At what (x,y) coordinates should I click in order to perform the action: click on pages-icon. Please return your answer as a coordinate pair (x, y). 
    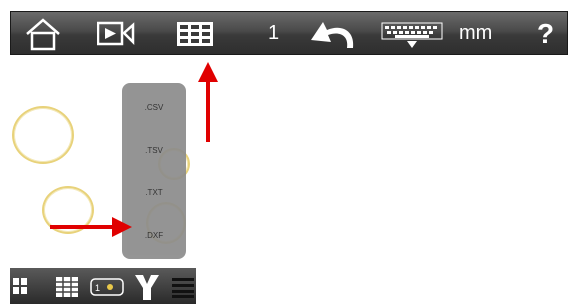
    Looking at the image, I should click on (21, 288).